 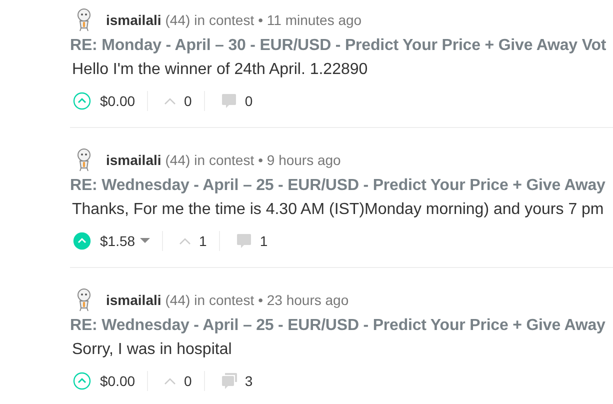 I want to click on vote-count: 1, so click(x=203, y=241).